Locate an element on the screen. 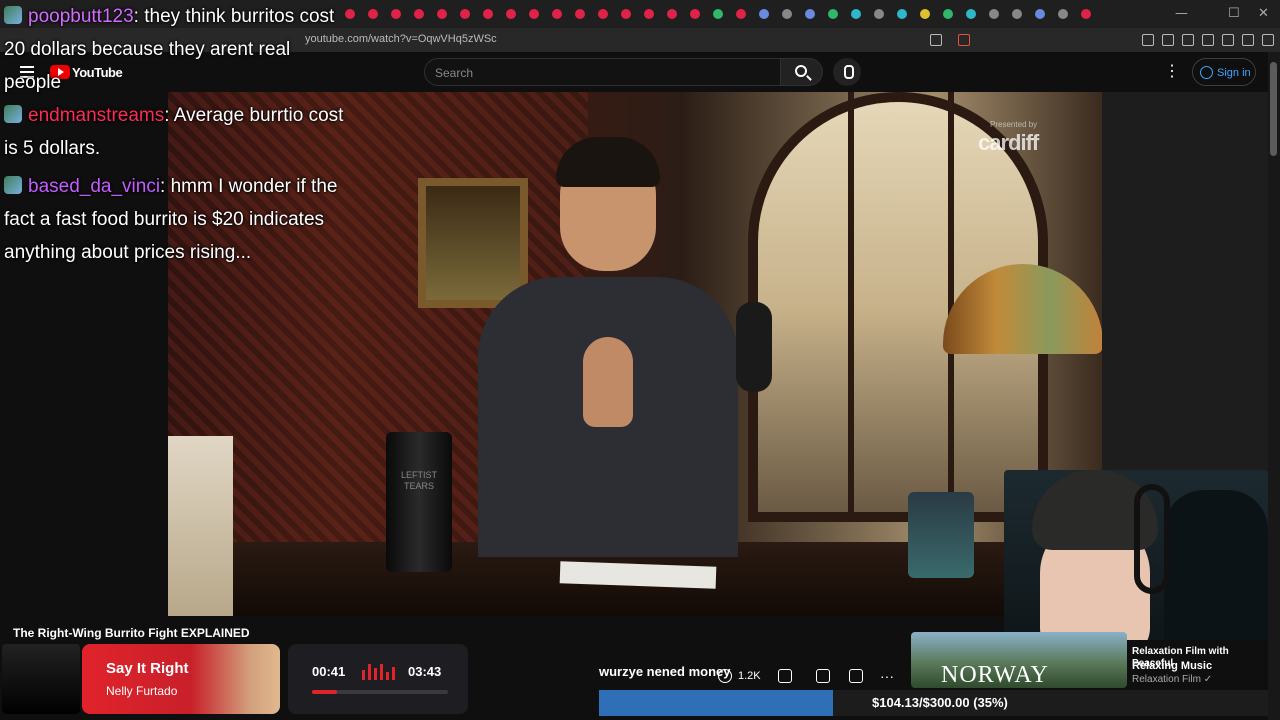  save-icon is located at coordinates (856, 676).